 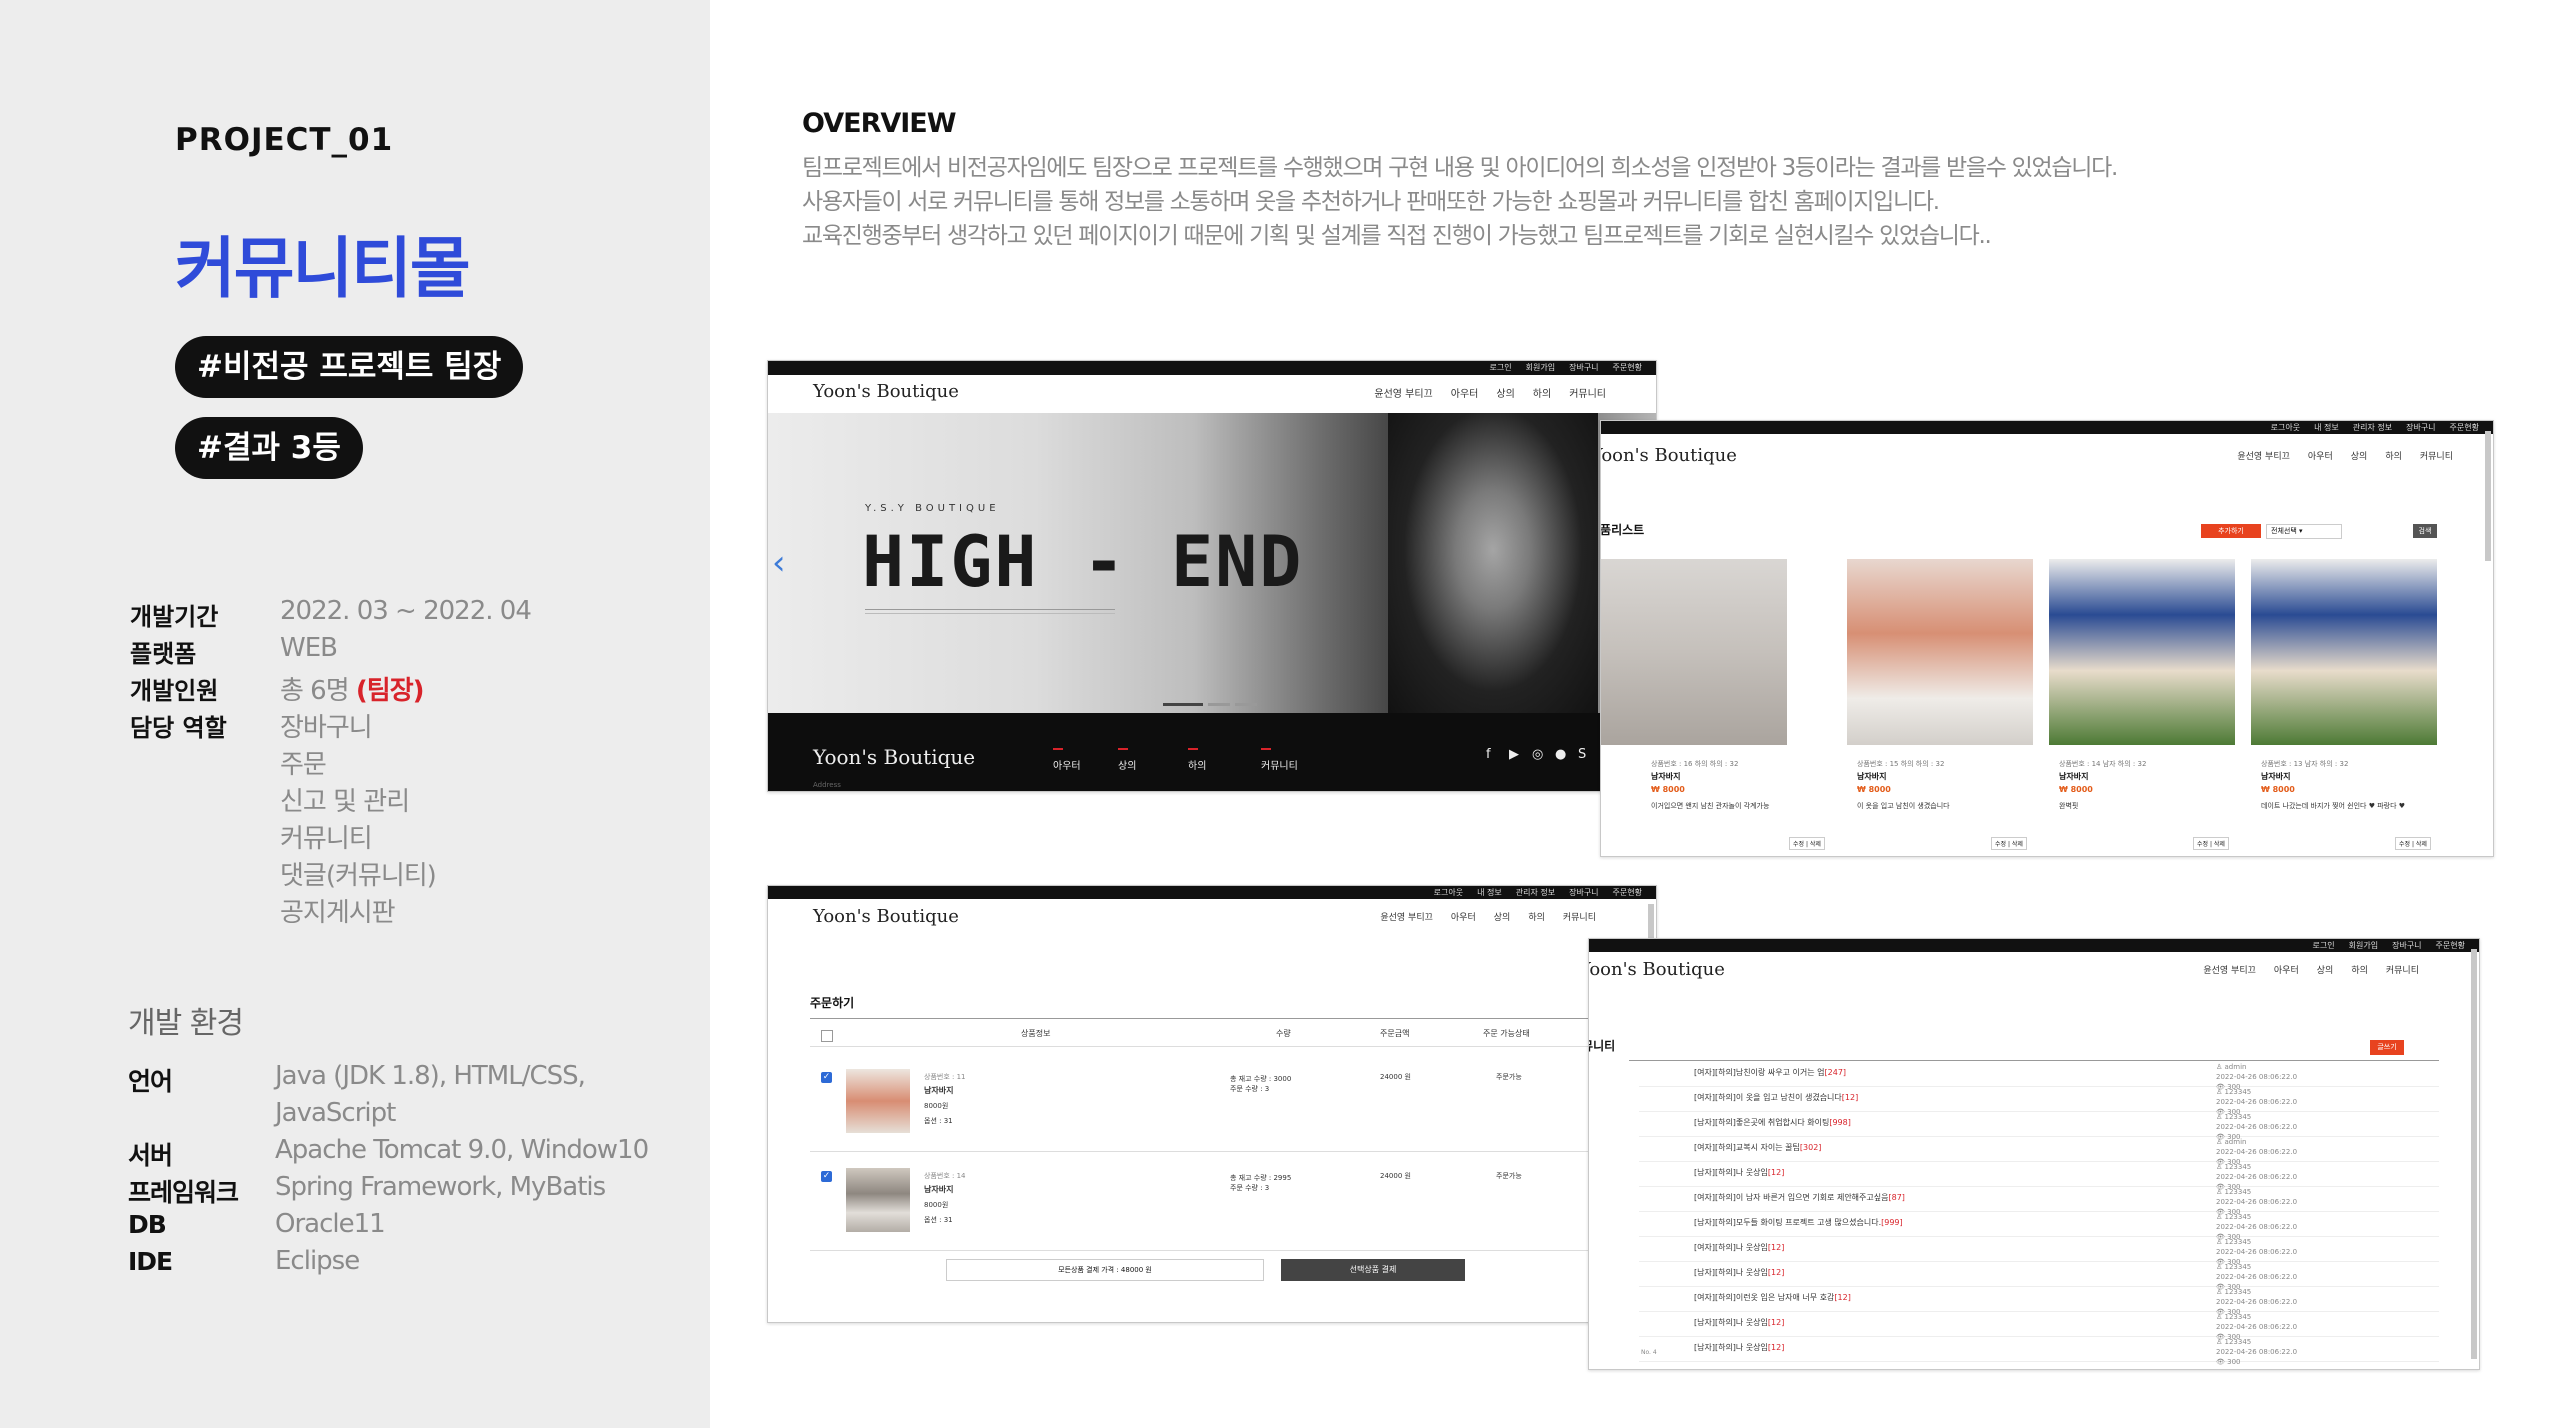 I want to click on write-button: 글쓰기, so click(x=2387, y=1047).